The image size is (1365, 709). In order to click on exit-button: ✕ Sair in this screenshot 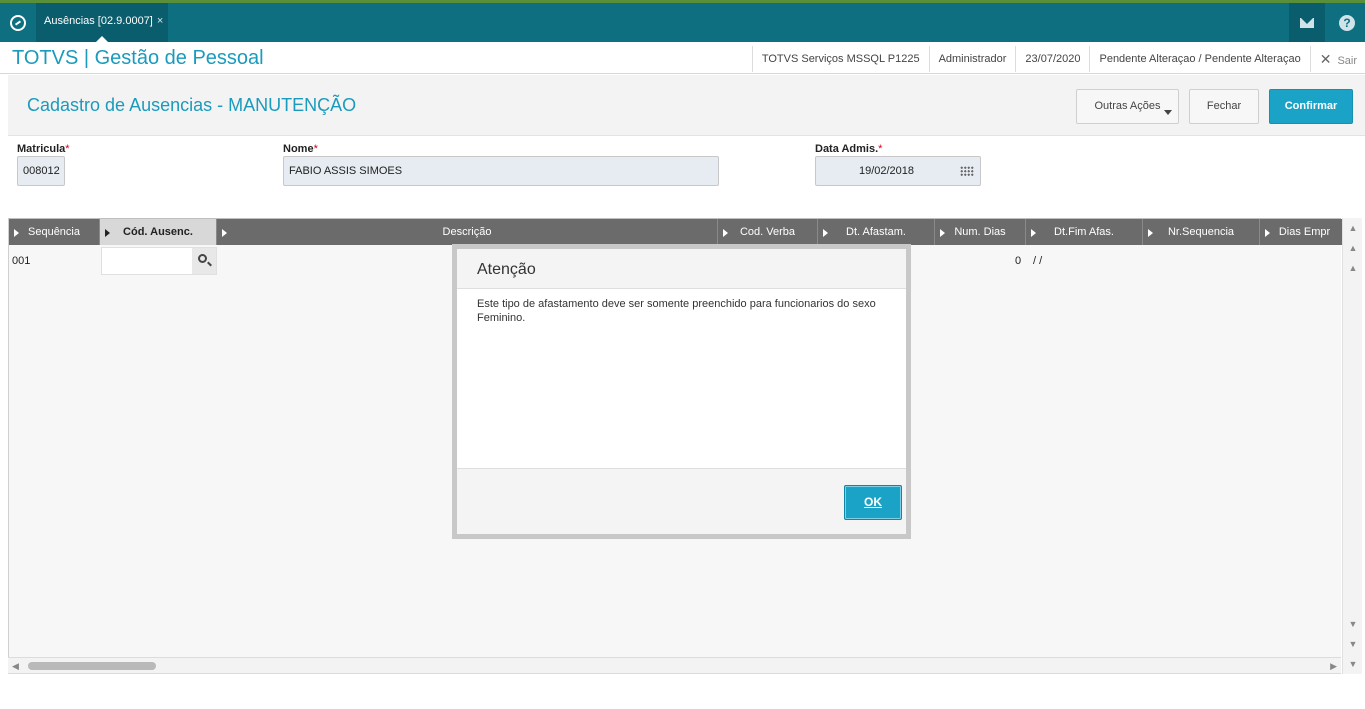, I will do `click(1337, 59)`.